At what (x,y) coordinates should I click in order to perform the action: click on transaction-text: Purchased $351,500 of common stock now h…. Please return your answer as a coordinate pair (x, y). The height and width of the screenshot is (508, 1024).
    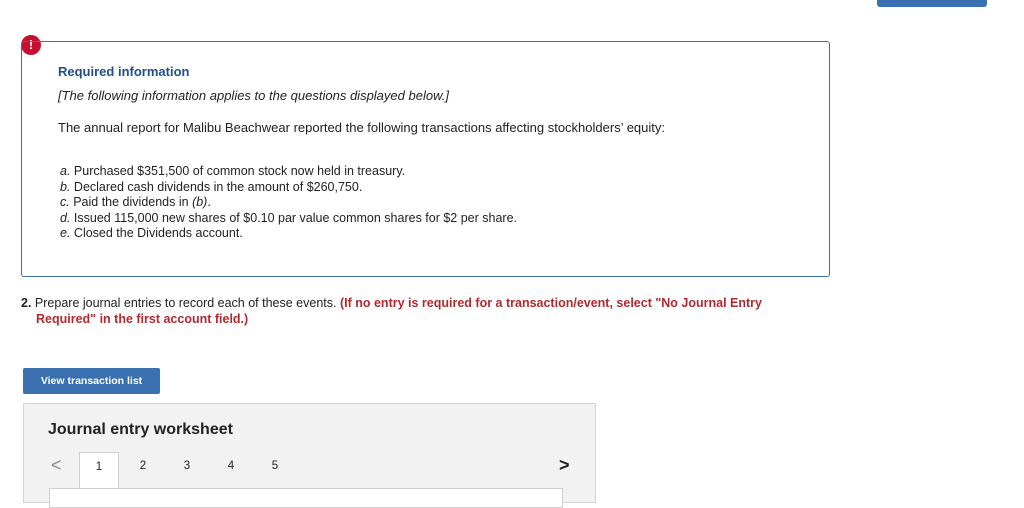
    Looking at the image, I should click on (239, 171).